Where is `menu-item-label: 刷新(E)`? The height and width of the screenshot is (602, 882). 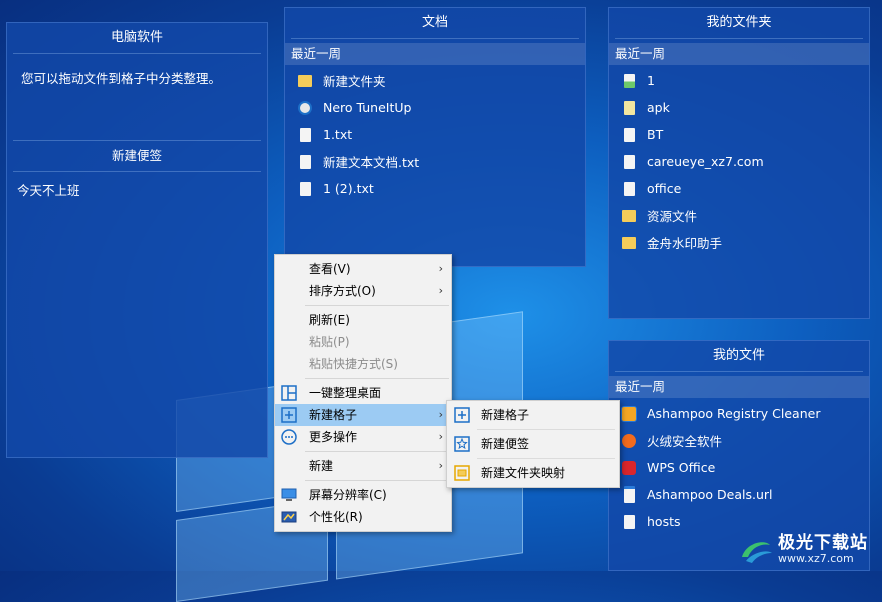 menu-item-label: 刷新(E) is located at coordinates (329, 320).